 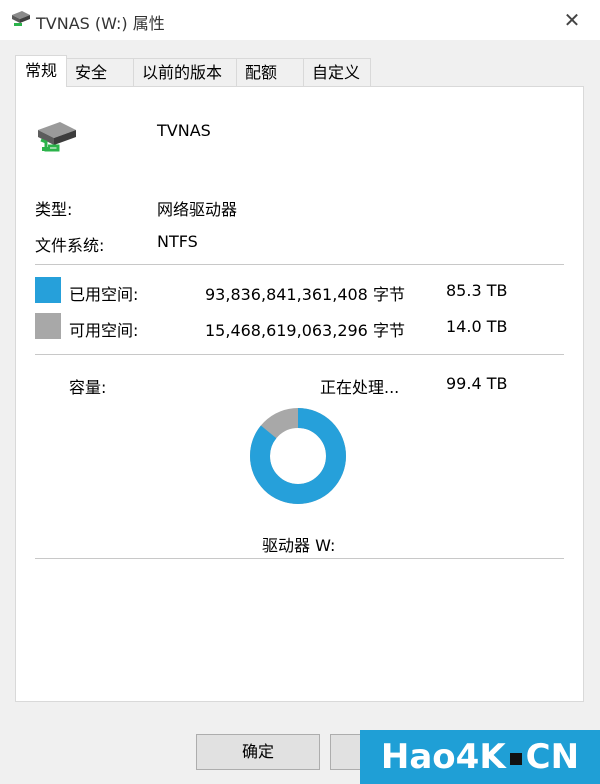 What do you see at coordinates (100, 72) in the screenshot?
I see `tab-security: 安全` at bounding box center [100, 72].